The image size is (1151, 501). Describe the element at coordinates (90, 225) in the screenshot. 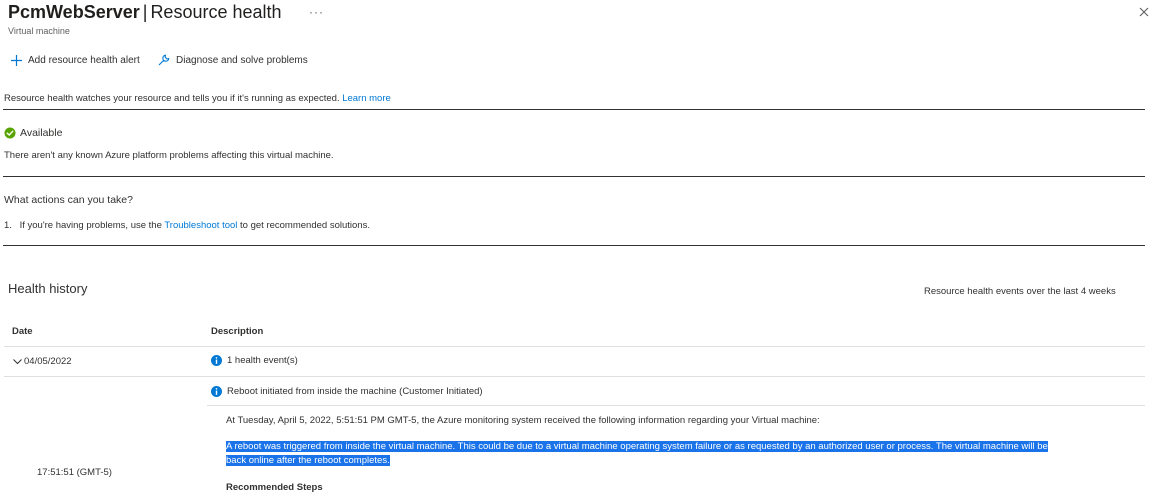

I see `action-text-prefix: If you're having problems, use the` at that location.